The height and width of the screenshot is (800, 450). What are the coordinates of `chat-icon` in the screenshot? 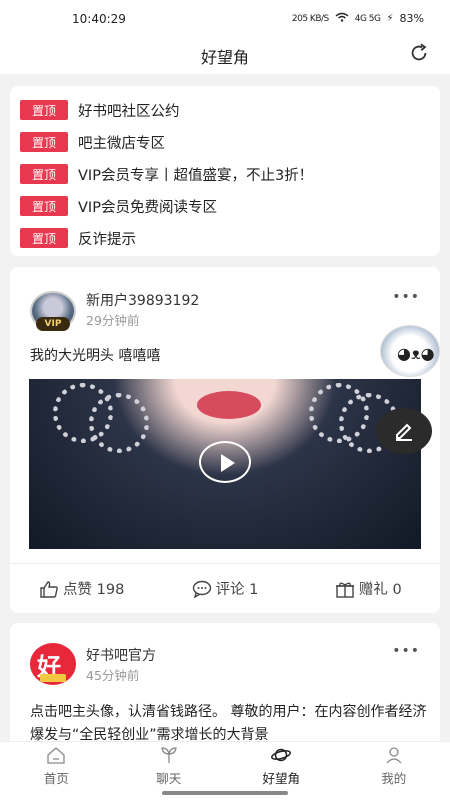 It's located at (168, 755).